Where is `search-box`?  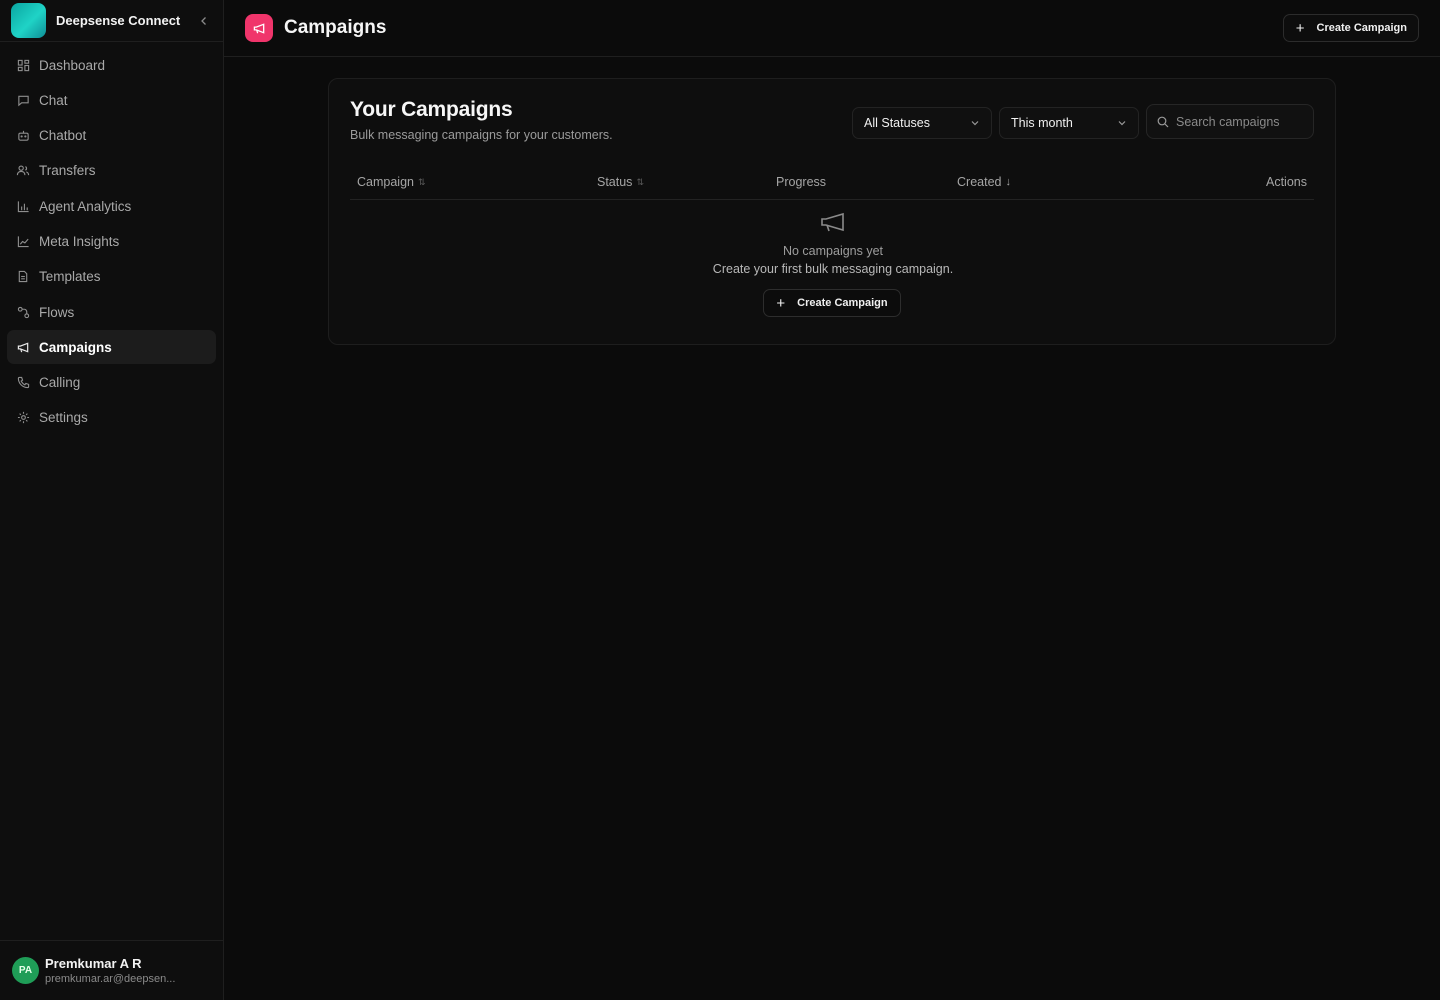
search-box is located at coordinates (1230, 121).